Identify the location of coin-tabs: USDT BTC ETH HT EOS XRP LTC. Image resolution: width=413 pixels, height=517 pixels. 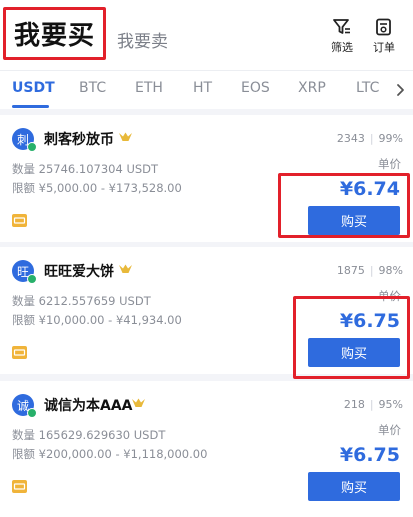
(206, 89).